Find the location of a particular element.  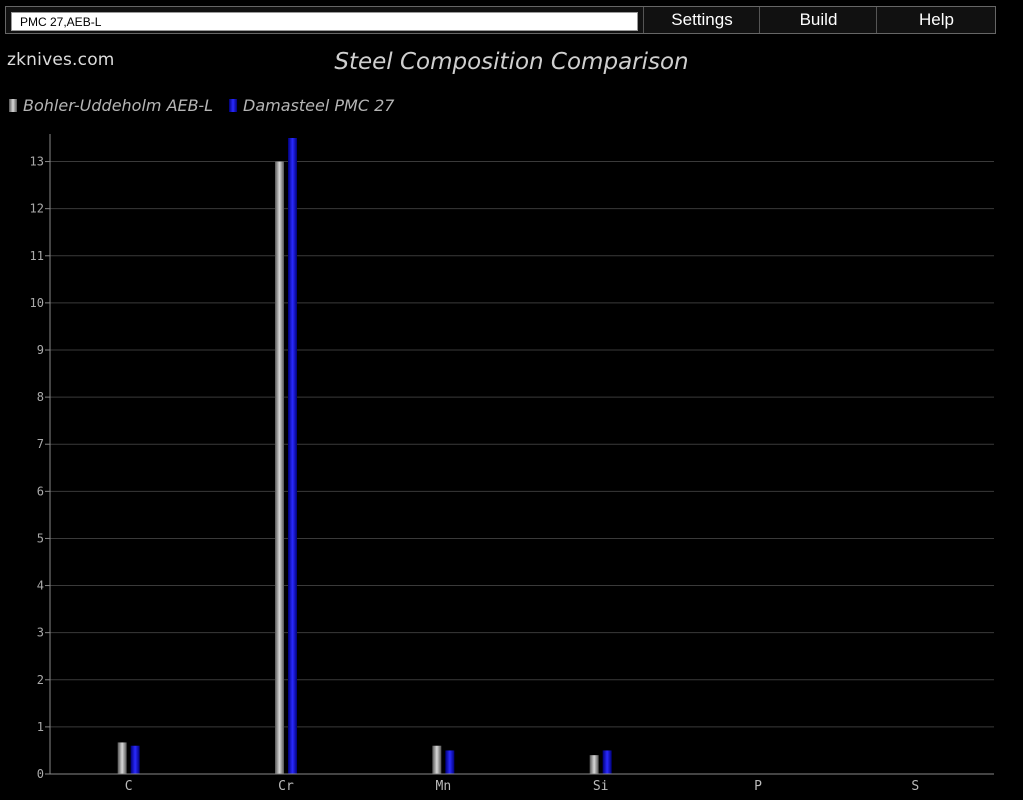

bar-pmc27-cr is located at coordinates (292, 456).